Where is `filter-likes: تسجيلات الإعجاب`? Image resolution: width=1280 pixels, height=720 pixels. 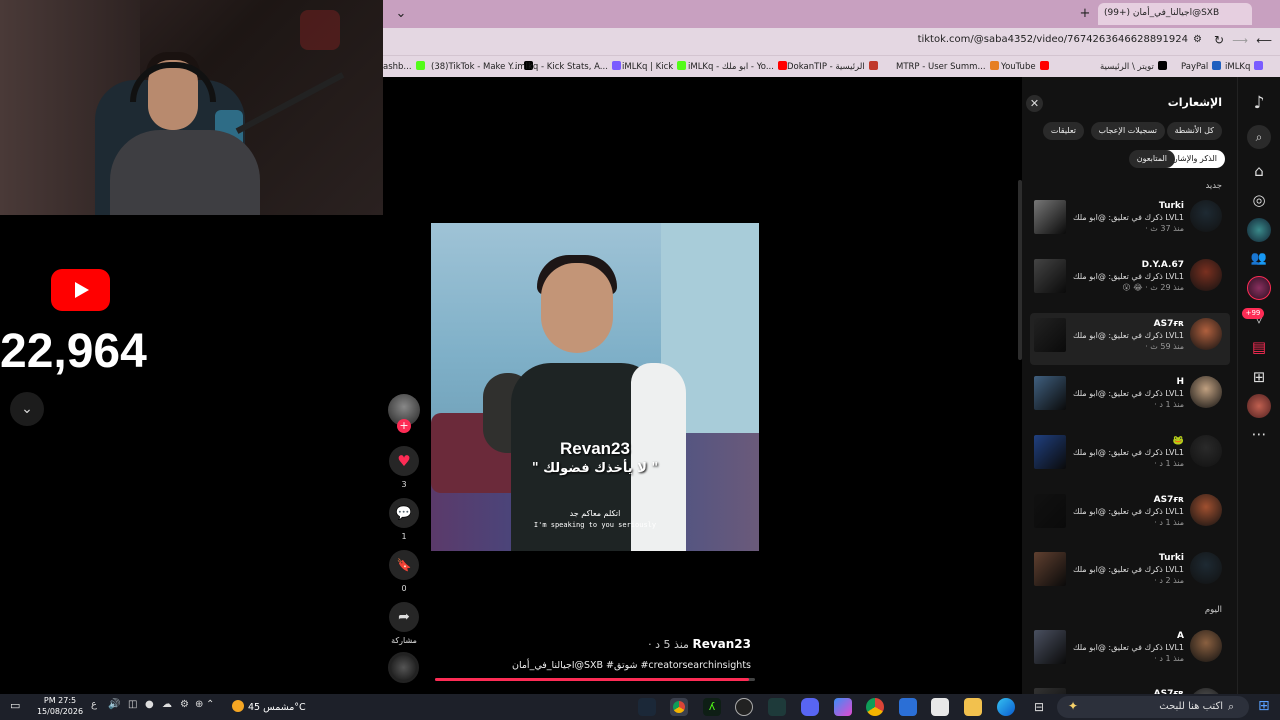
filter-likes: تسجيلات الإعجاب is located at coordinates (1127, 131).